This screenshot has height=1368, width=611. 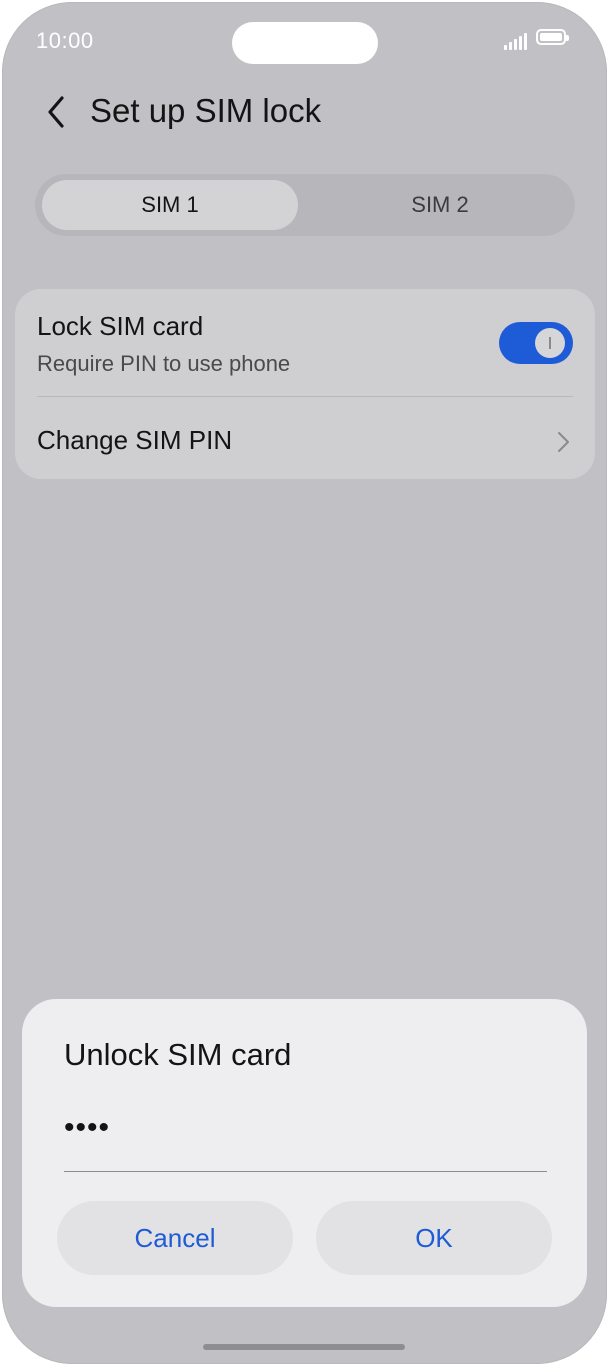 I want to click on back-arrow-icon, so click(x=56, y=112).